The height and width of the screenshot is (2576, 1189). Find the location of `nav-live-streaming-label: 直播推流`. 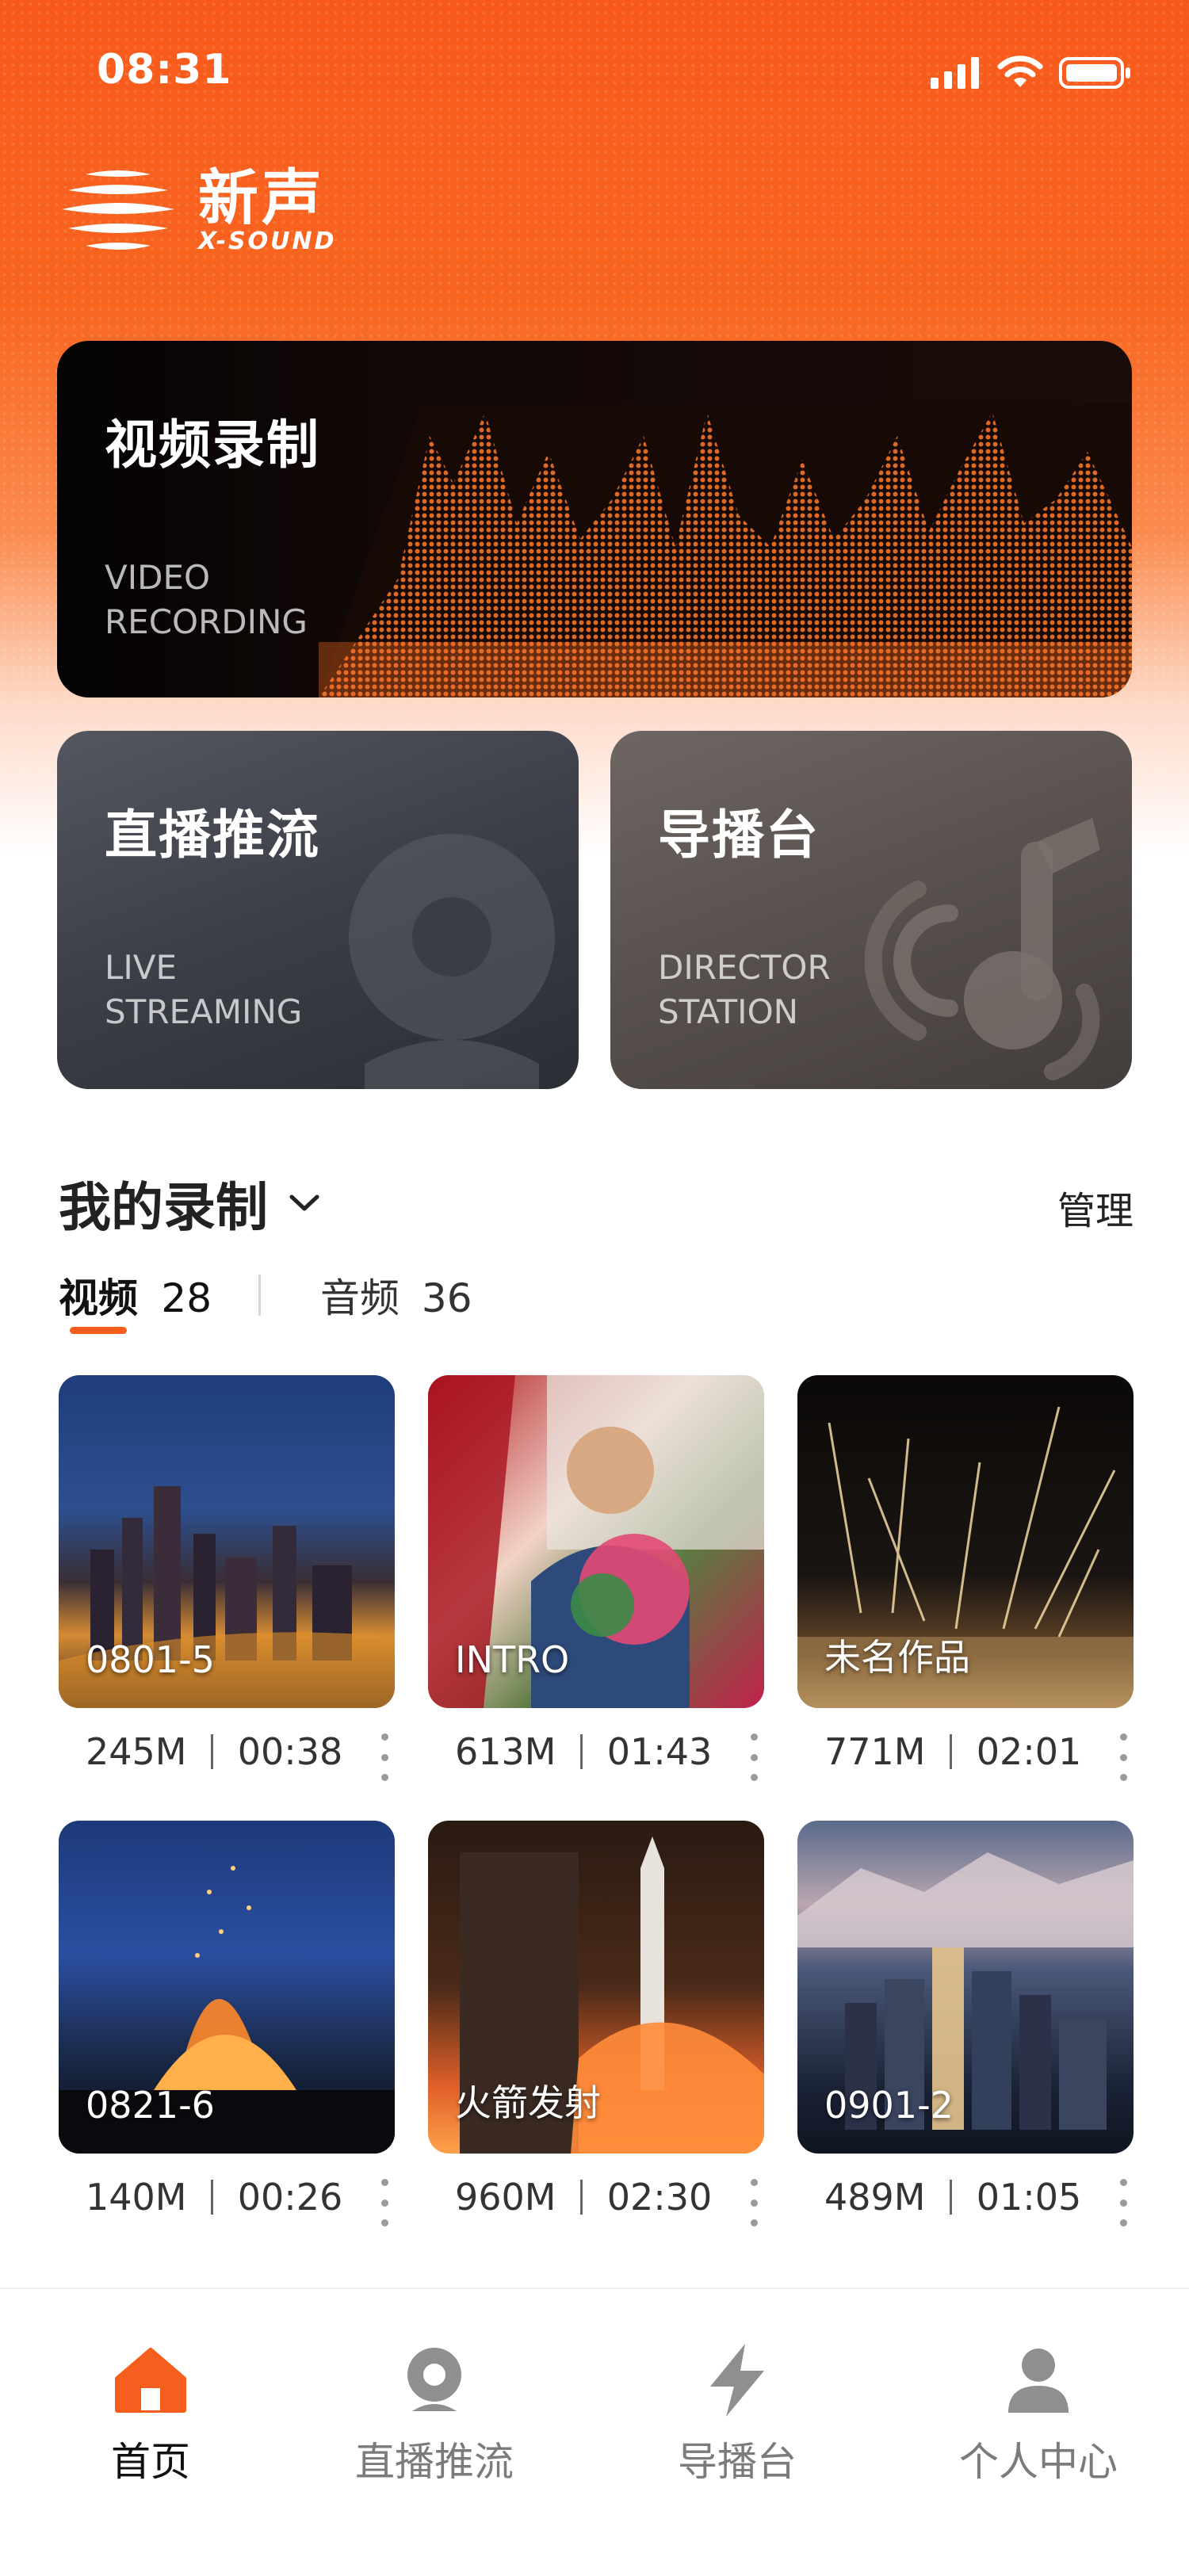

nav-live-streaming-label: 直播推流 is located at coordinates (434, 2462).